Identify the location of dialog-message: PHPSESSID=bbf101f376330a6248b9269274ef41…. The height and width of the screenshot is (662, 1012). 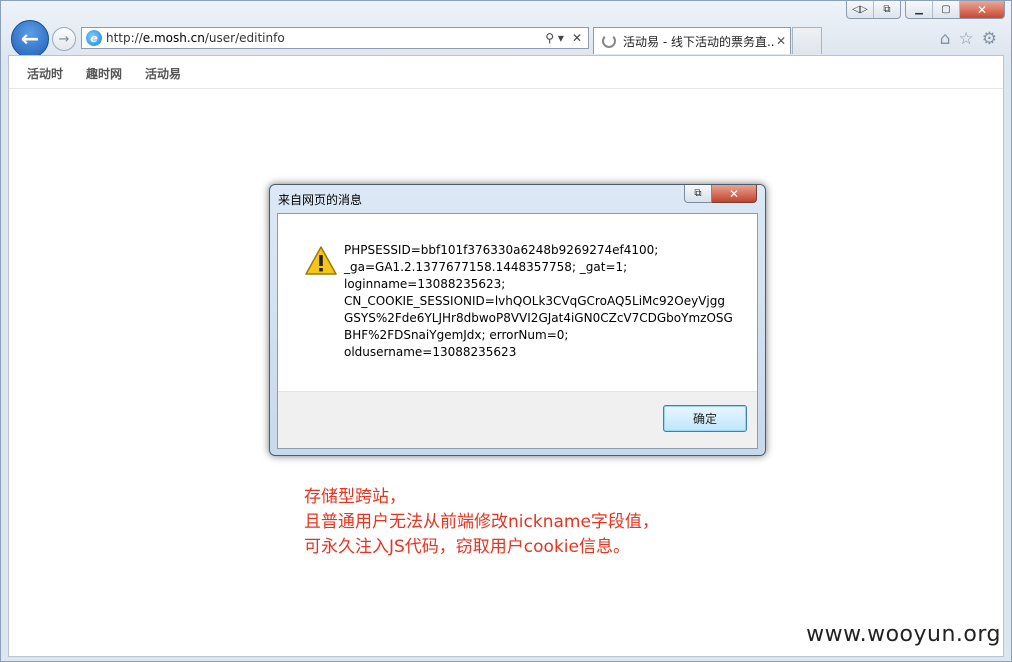
(544, 301).